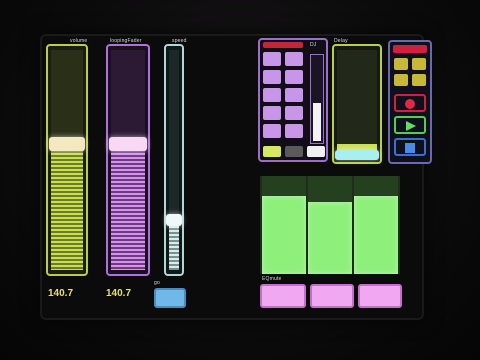 The width and height of the screenshot is (480, 360). What do you see at coordinates (128, 209) in the screenshot?
I see `looping-fader-fill` at bounding box center [128, 209].